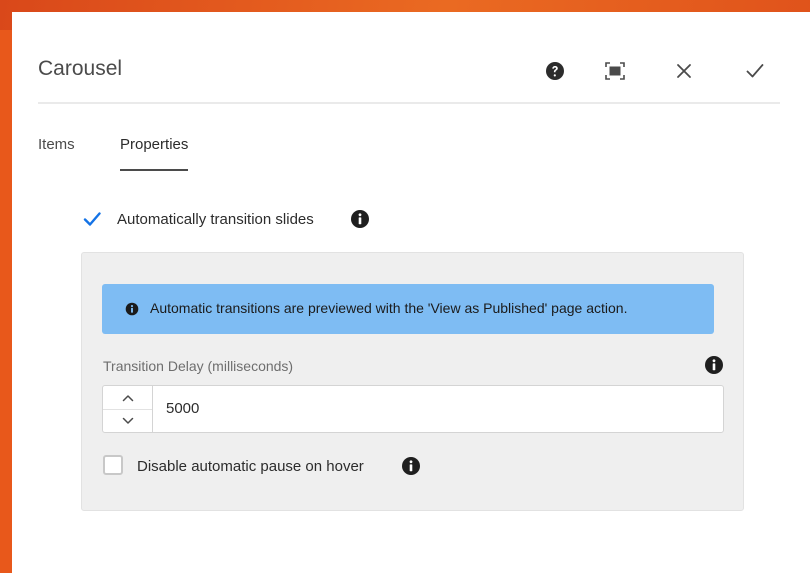 This screenshot has width=810, height=573. I want to click on close-icon, so click(684, 71).